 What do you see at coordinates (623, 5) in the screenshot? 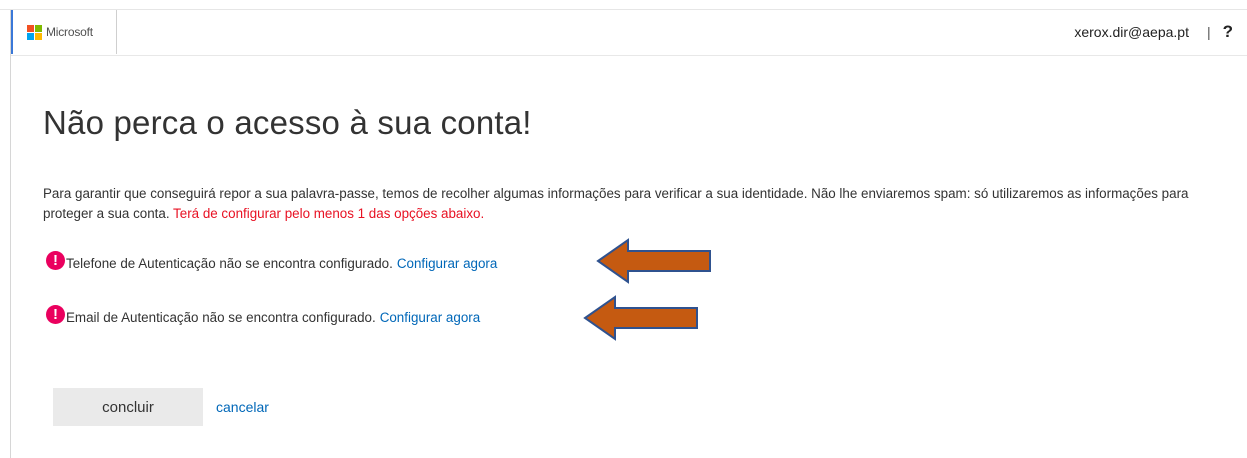
I see `browser-top-strip` at bounding box center [623, 5].